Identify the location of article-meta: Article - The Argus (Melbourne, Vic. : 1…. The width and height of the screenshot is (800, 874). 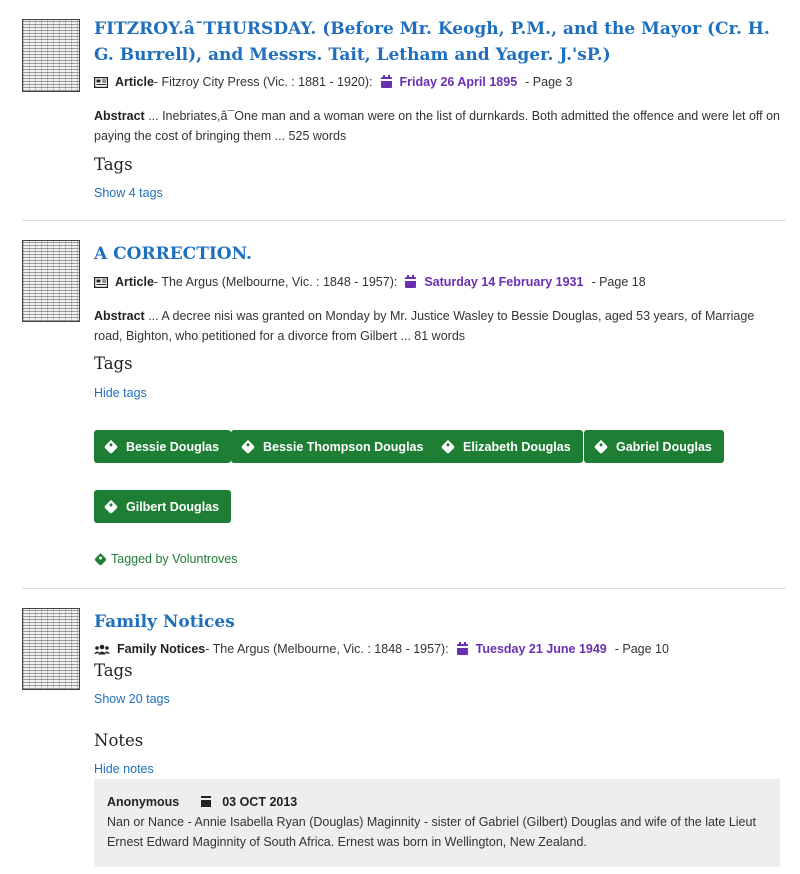
(369, 282).